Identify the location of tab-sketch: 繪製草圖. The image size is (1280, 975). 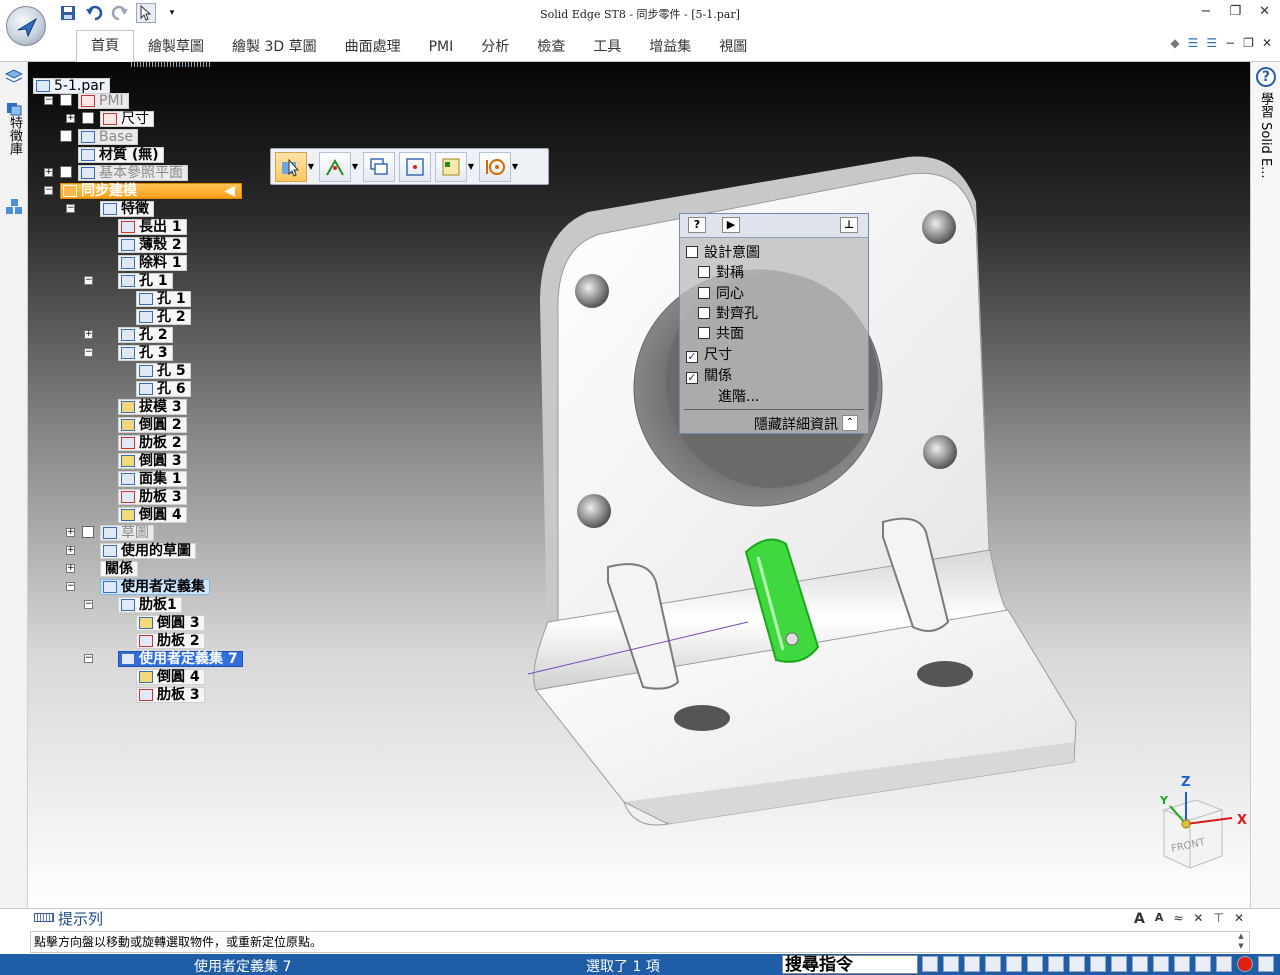
(176, 47).